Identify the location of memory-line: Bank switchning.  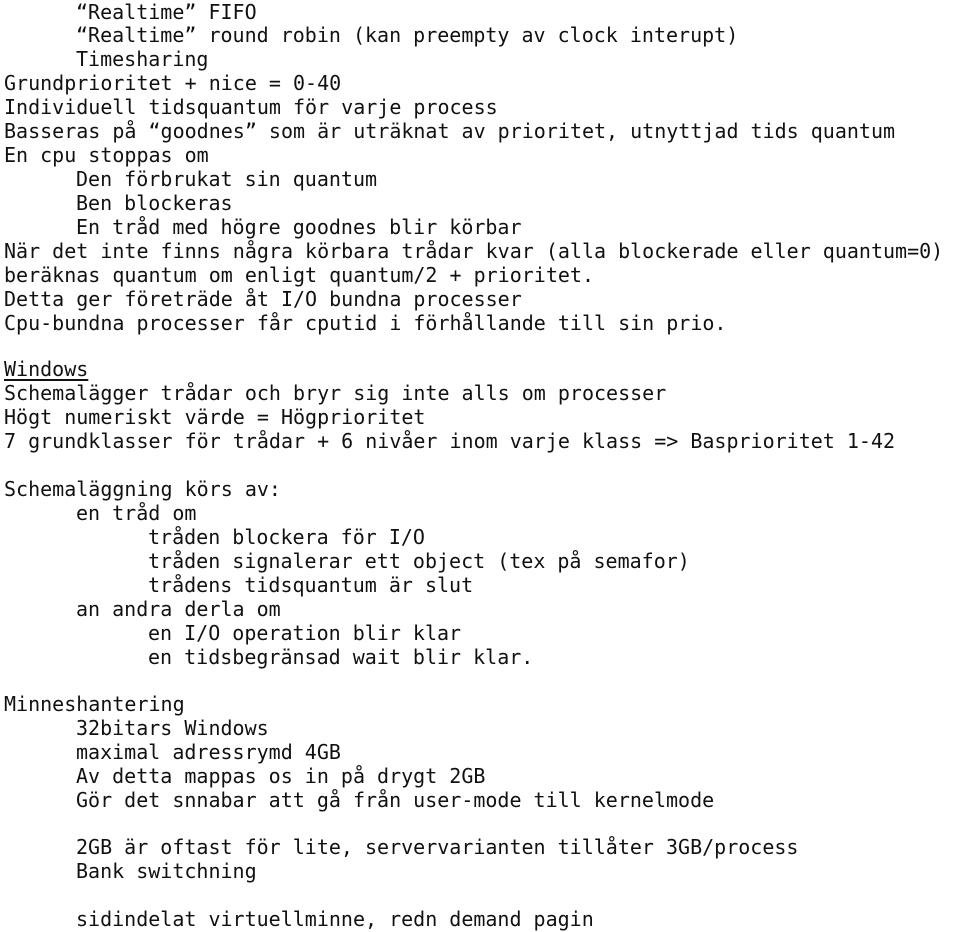
(166, 871).